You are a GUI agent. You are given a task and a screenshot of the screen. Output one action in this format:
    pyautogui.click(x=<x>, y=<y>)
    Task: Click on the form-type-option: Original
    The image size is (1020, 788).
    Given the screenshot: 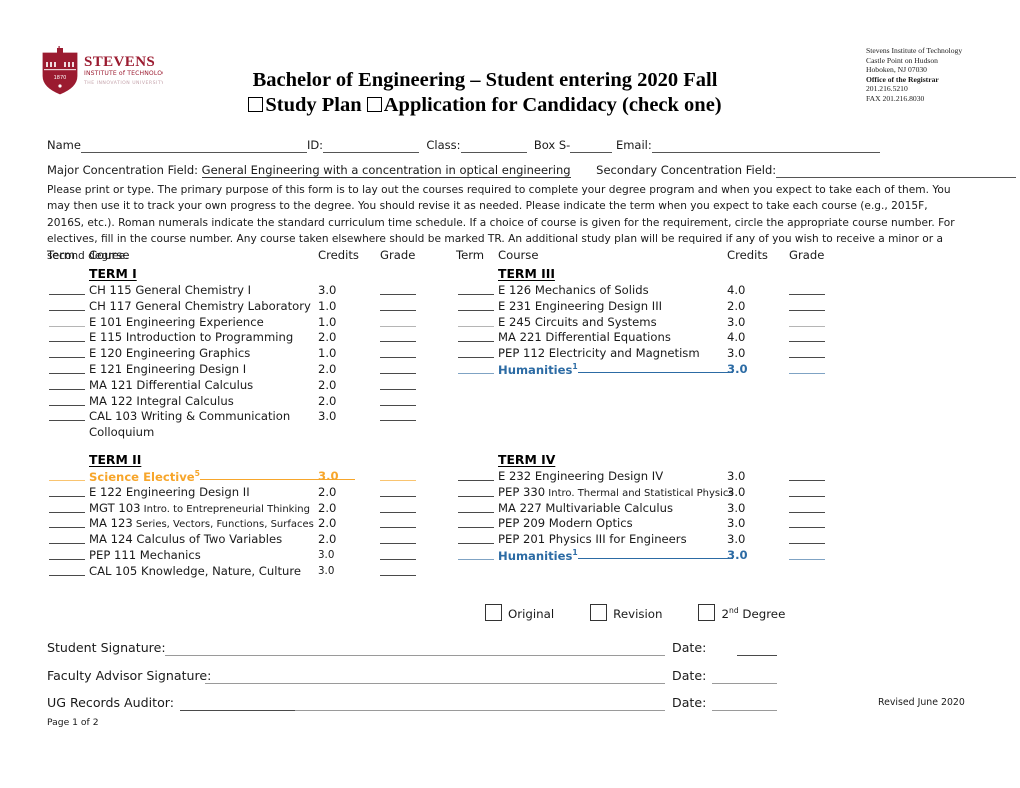 What is the action you would take?
    pyautogui.click(x=519, y=612)
    